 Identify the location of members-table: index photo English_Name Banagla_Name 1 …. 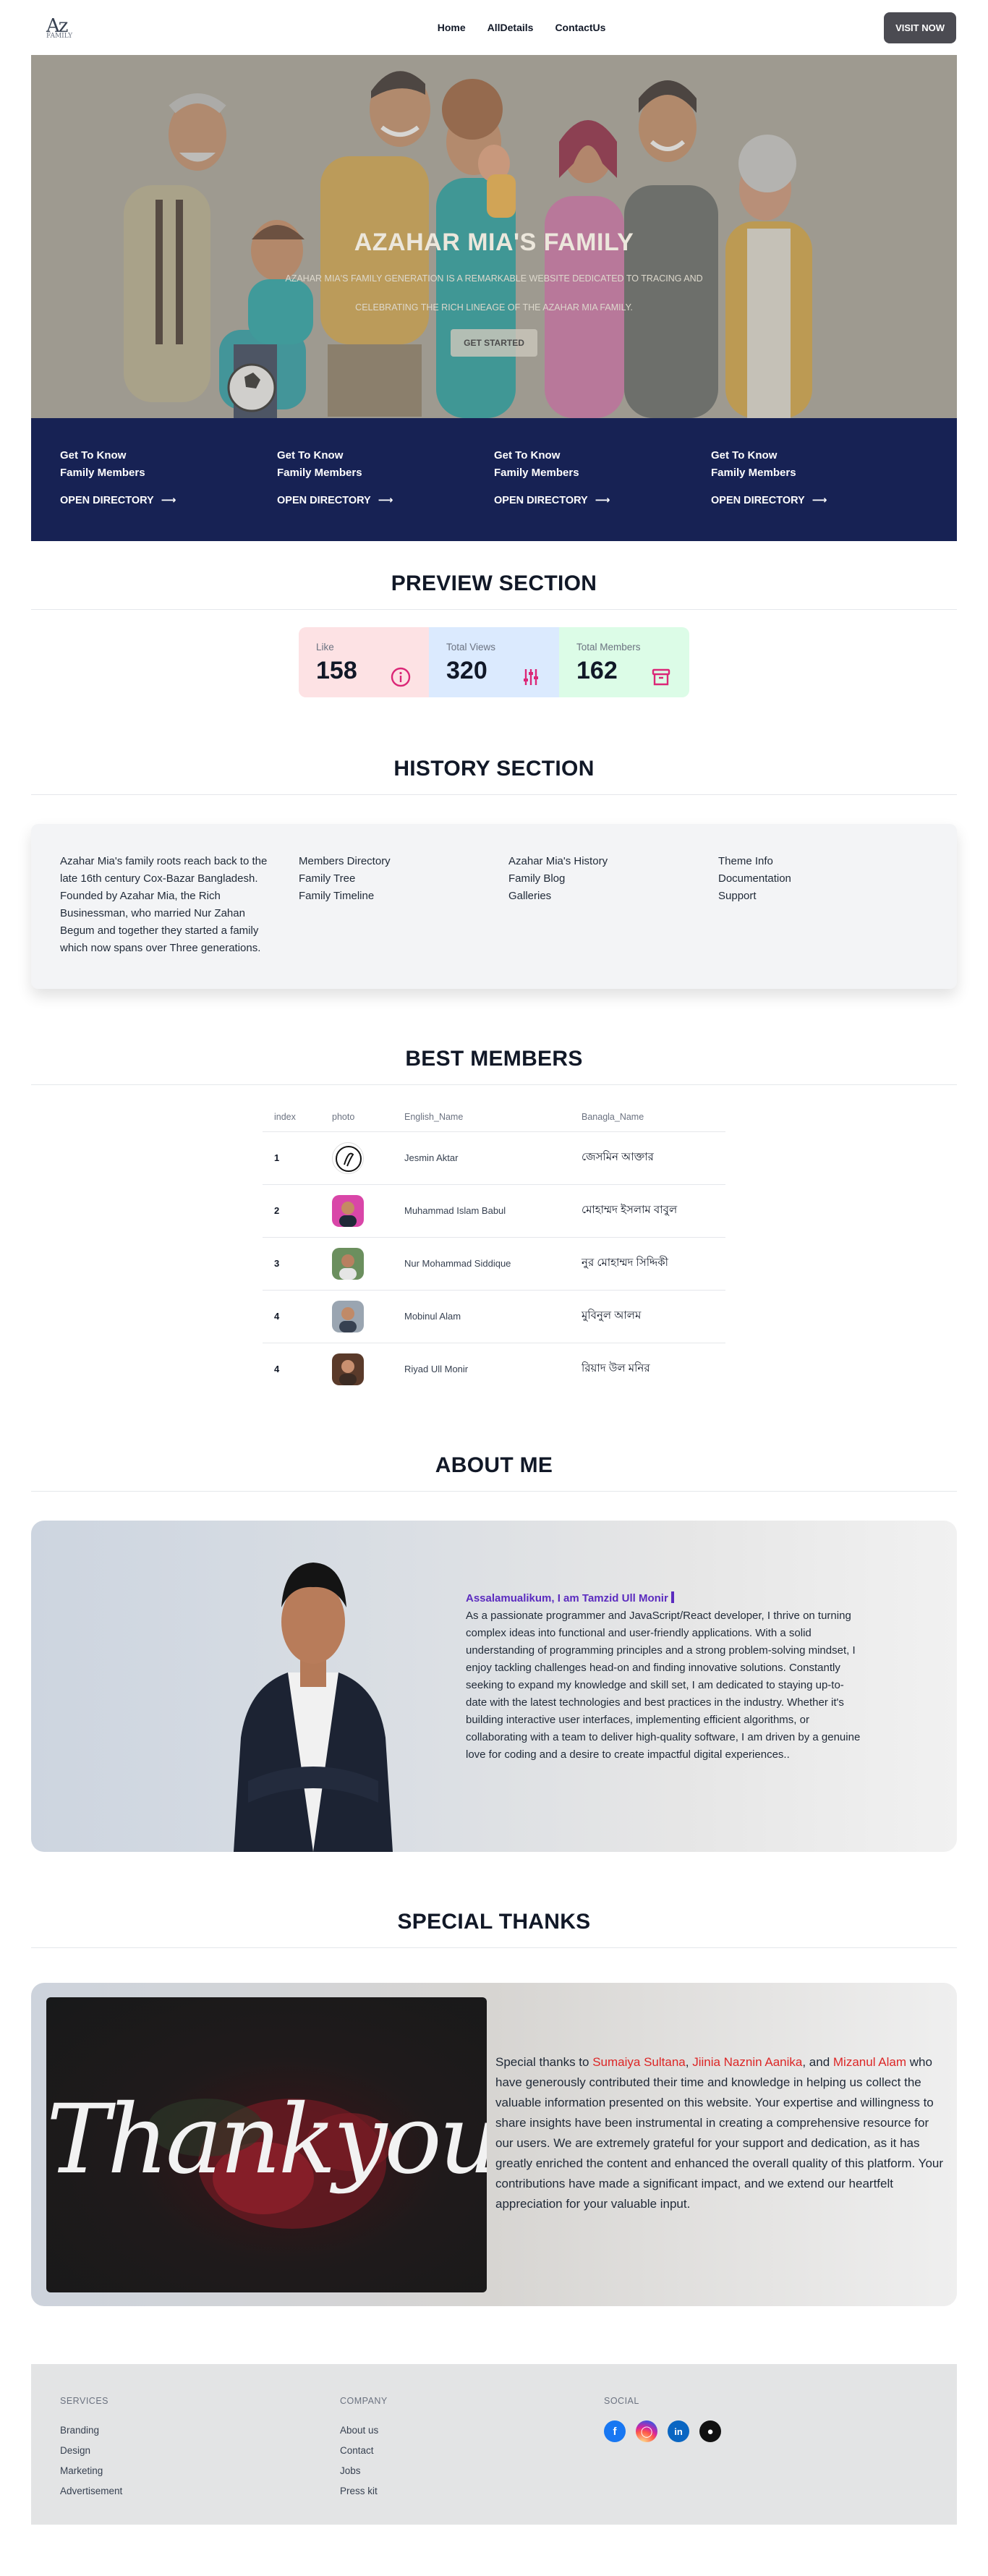
(494, 1248).